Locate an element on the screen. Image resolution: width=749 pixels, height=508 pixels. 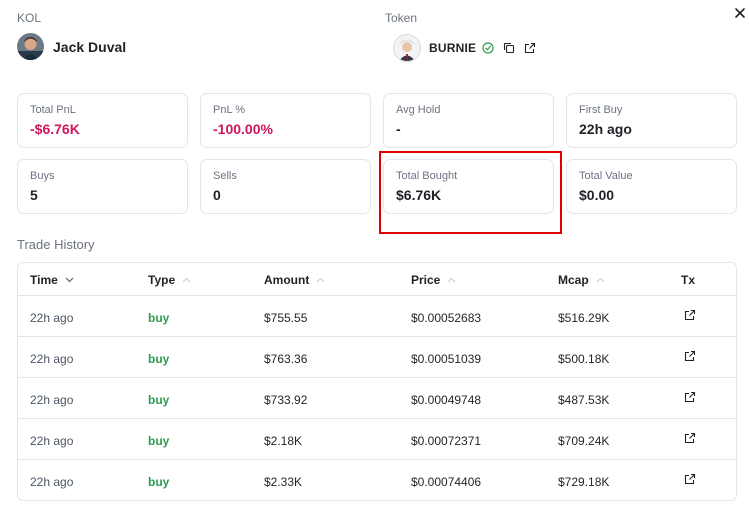
token-avatar is located at coordinates (407, 48).